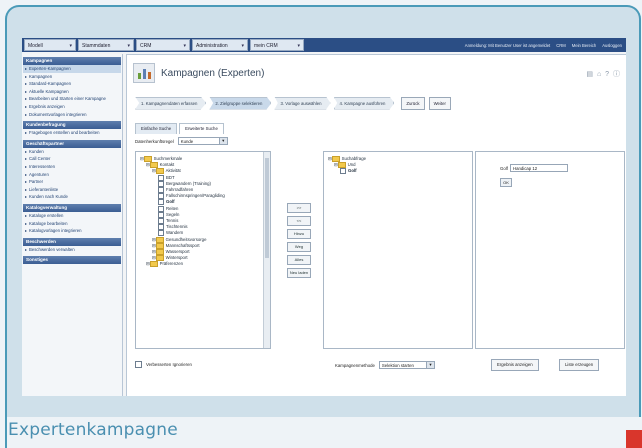 The width and height of the screenshot is (642, 448). I want to click on top-tab: CRM ▾, so click(163, 45).